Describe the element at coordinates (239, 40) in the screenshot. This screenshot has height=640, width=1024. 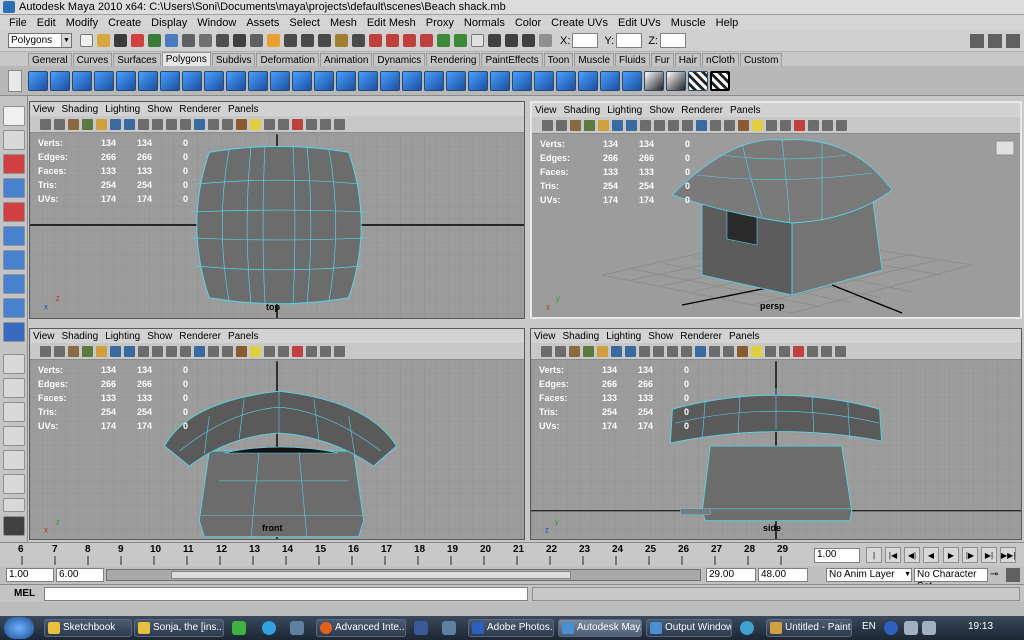
I see `face-mask-icon` at that location.